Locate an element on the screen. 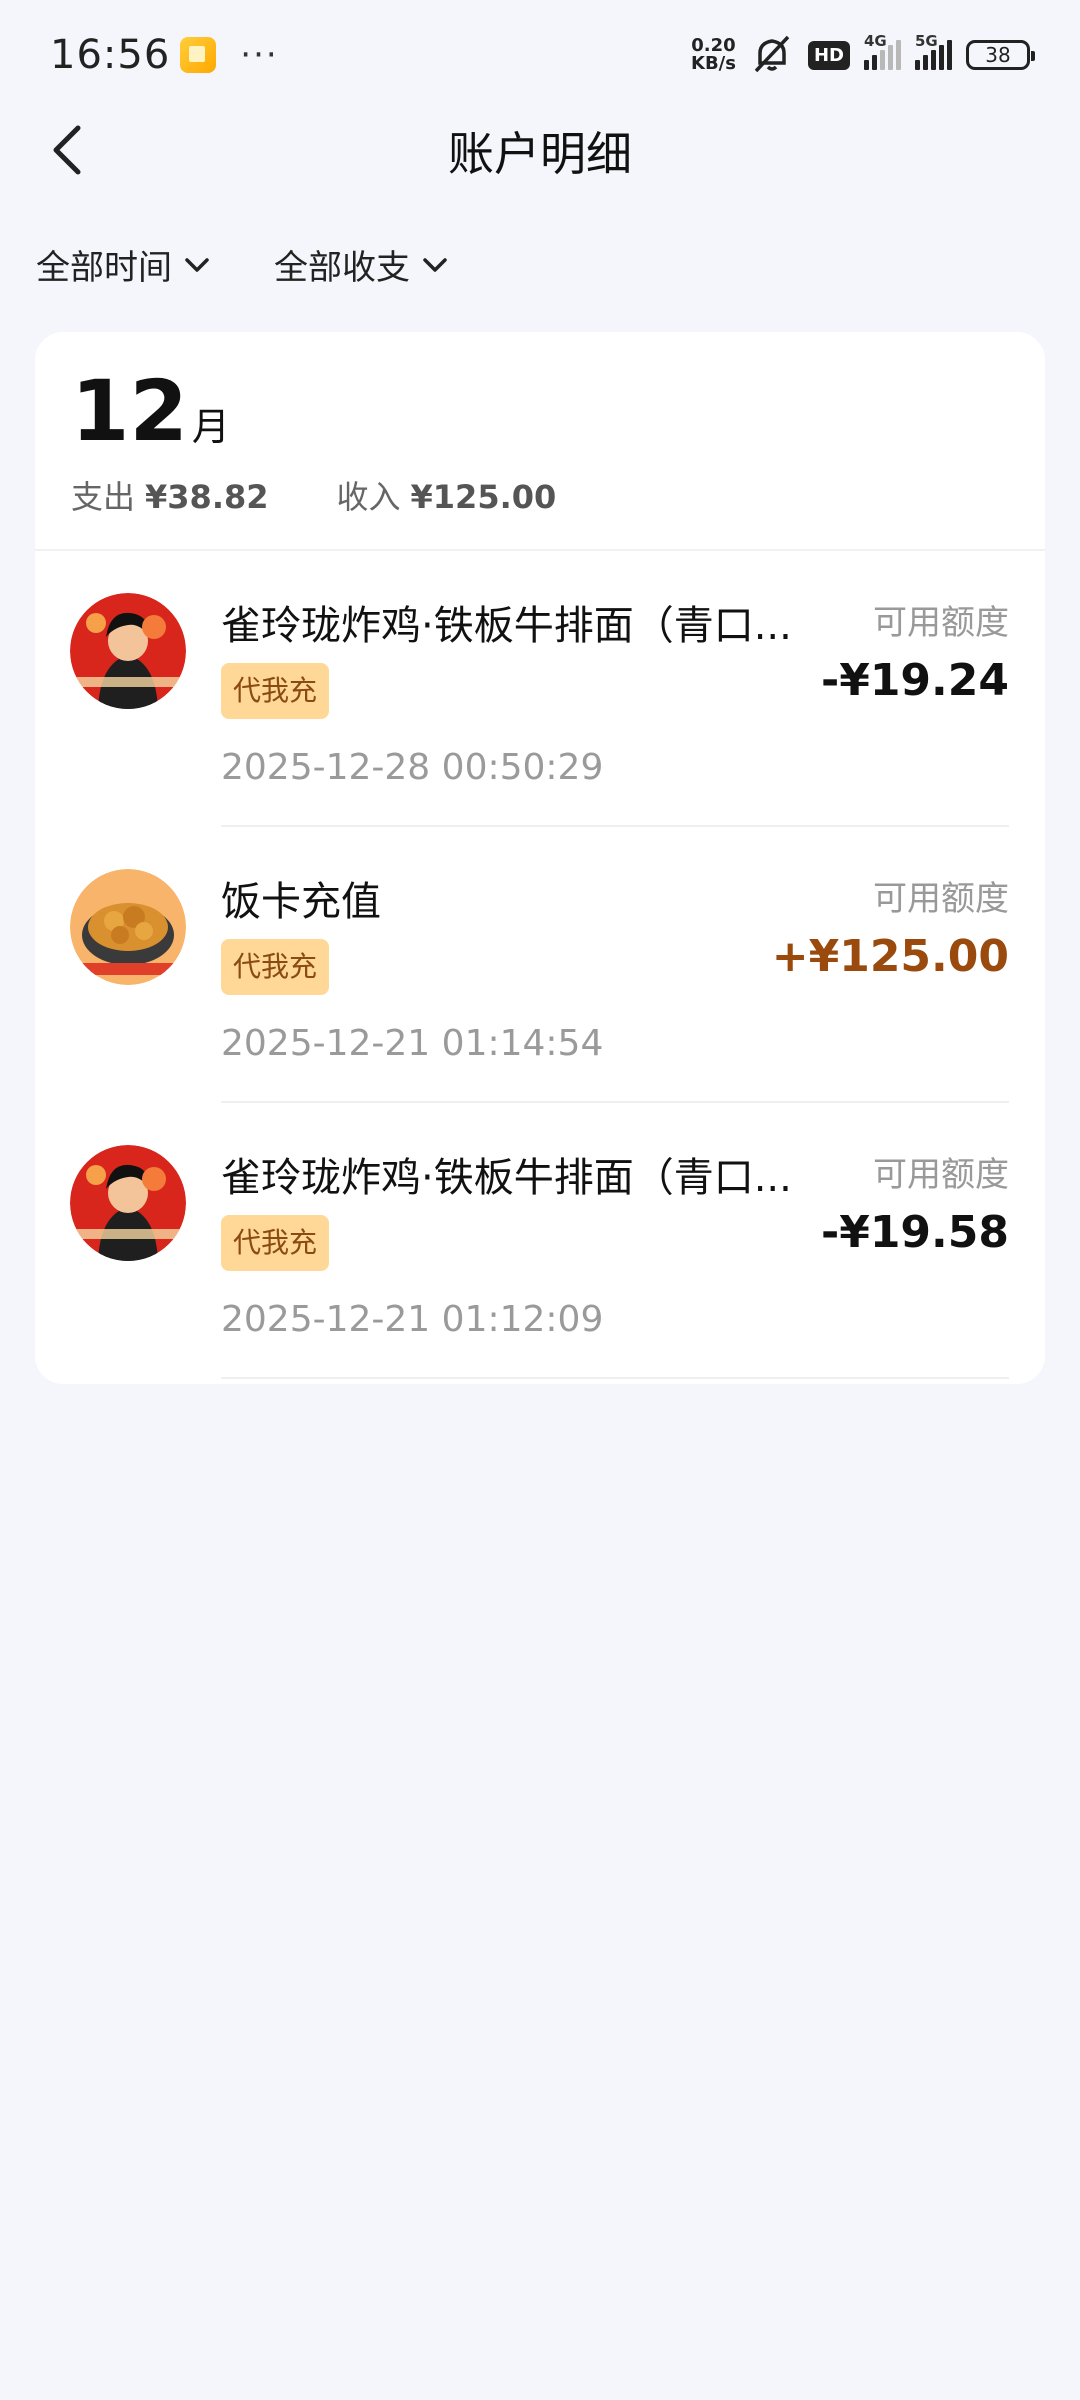 This screenshot has width=1080, height=2400. income-summary: 收入 ¥125.00 is located at coordinates (447, 495).